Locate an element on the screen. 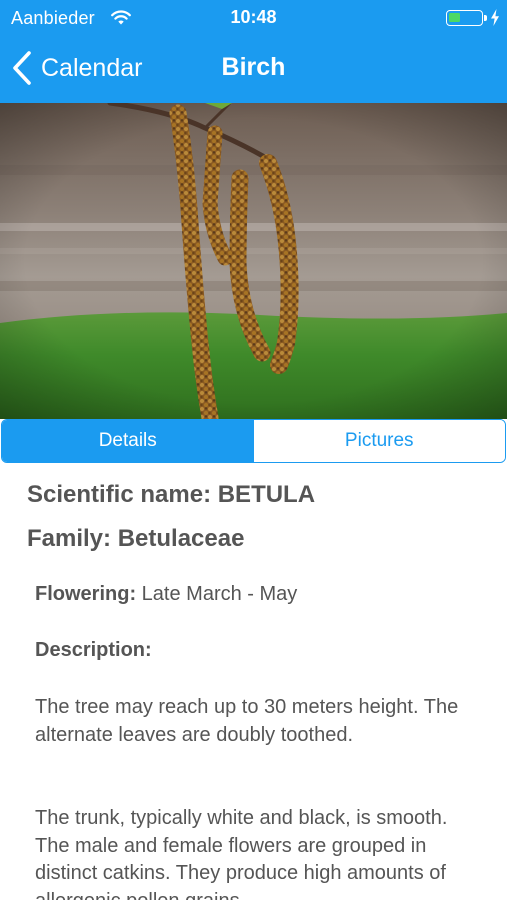  charging-bolt-icon is located at coordinates (495, 17).